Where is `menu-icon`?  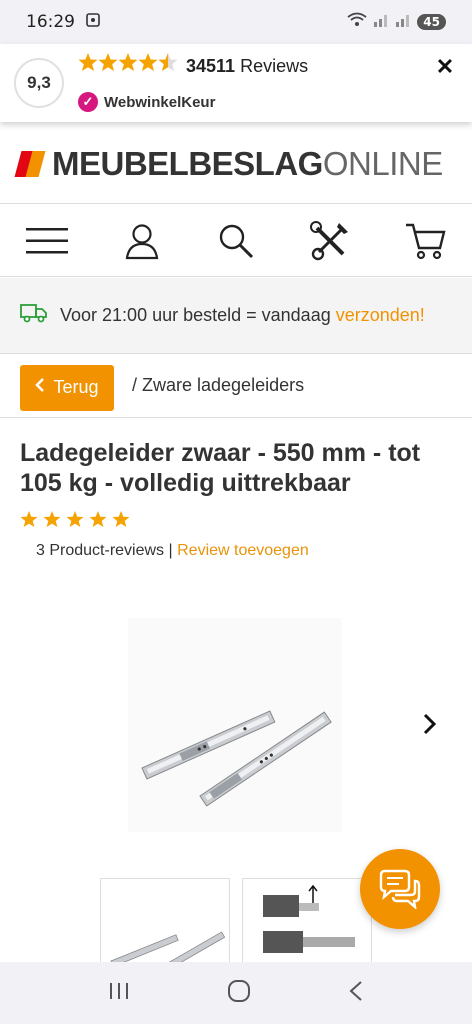
menu-icon is located at coordinates (47, 241).